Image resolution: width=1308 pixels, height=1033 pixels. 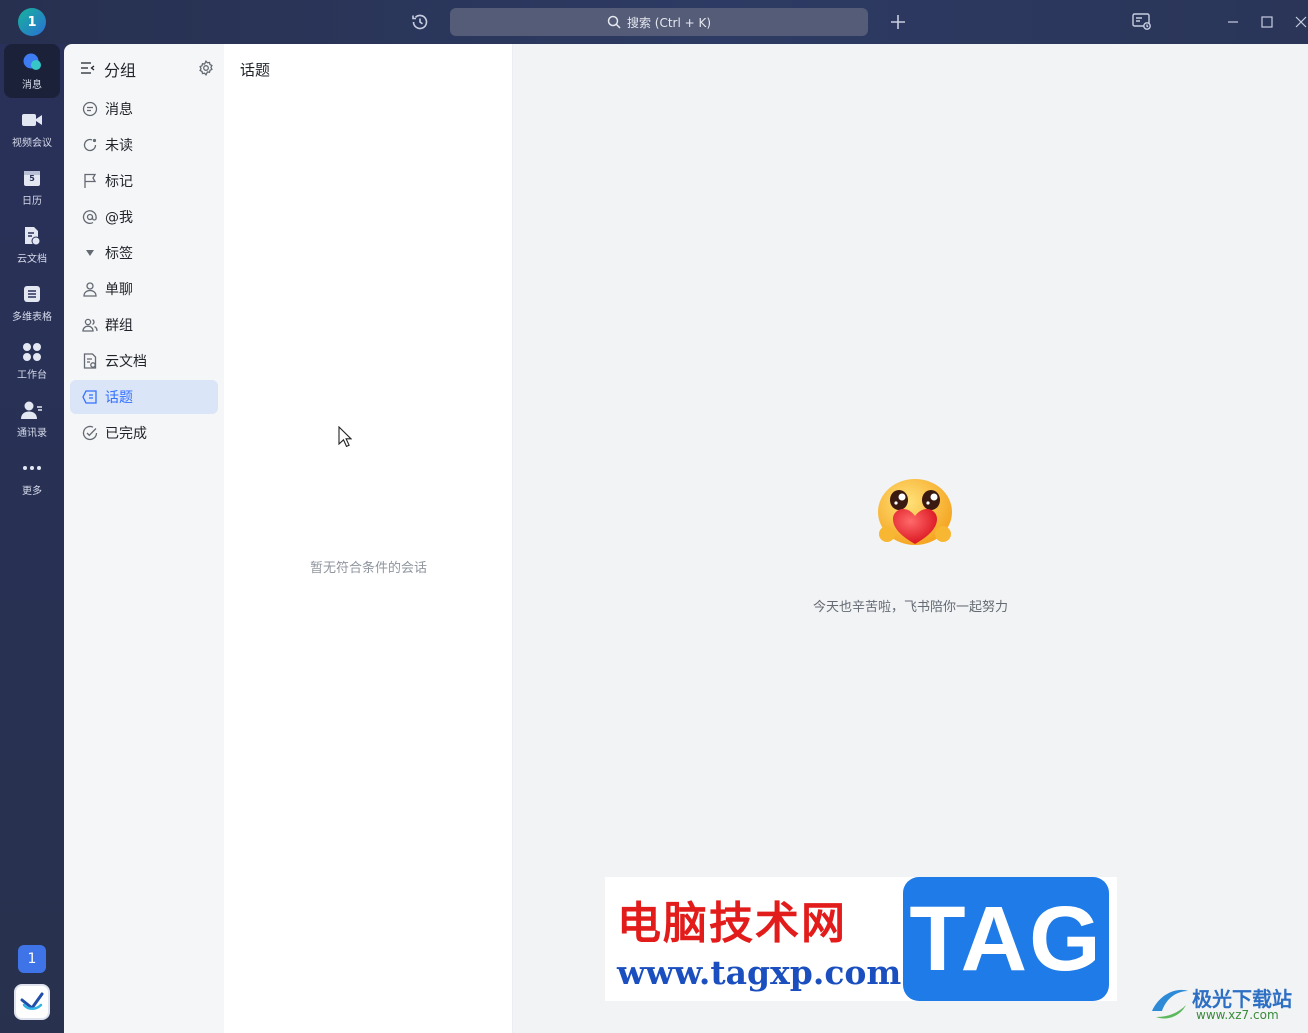 What do you see at coordinates (32, 143) in the screenshot?
I see `rail-label: 视频会议` at bounding box center [32, 143].